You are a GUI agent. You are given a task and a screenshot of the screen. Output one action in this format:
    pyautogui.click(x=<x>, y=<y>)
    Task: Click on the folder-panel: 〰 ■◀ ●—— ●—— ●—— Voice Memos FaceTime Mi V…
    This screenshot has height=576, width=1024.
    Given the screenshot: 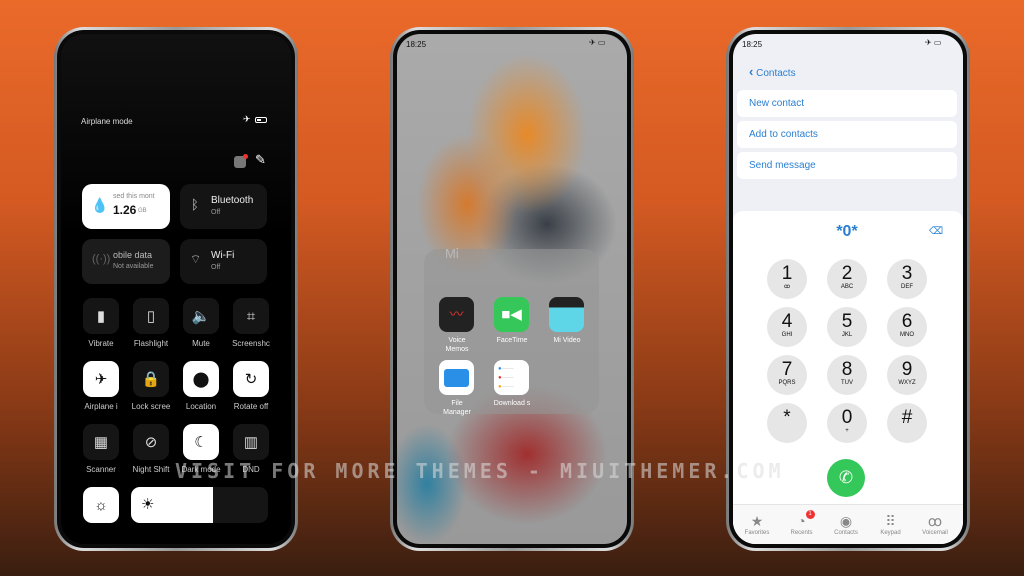 What is the action you would take?
    pyautogui.click(x=511, y=332)
    